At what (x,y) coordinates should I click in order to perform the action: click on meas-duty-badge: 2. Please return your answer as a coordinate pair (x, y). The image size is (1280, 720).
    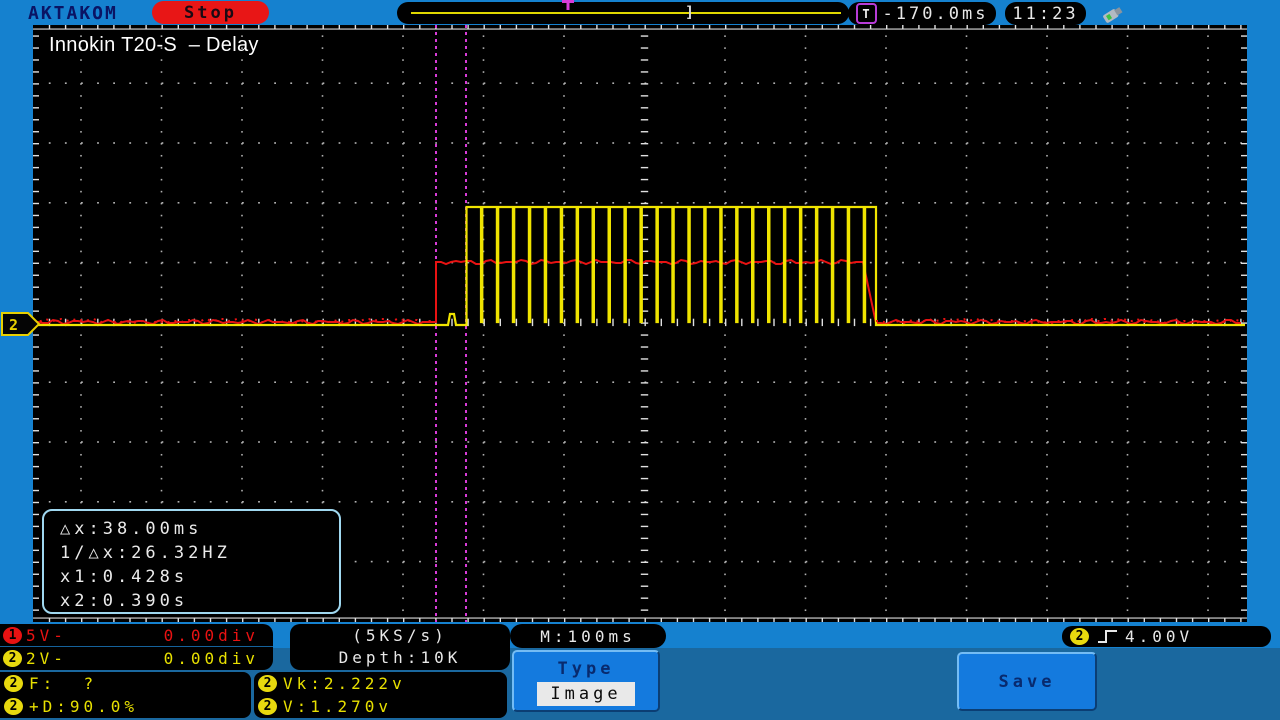
    Looking at the image, I should click on (13, 706).